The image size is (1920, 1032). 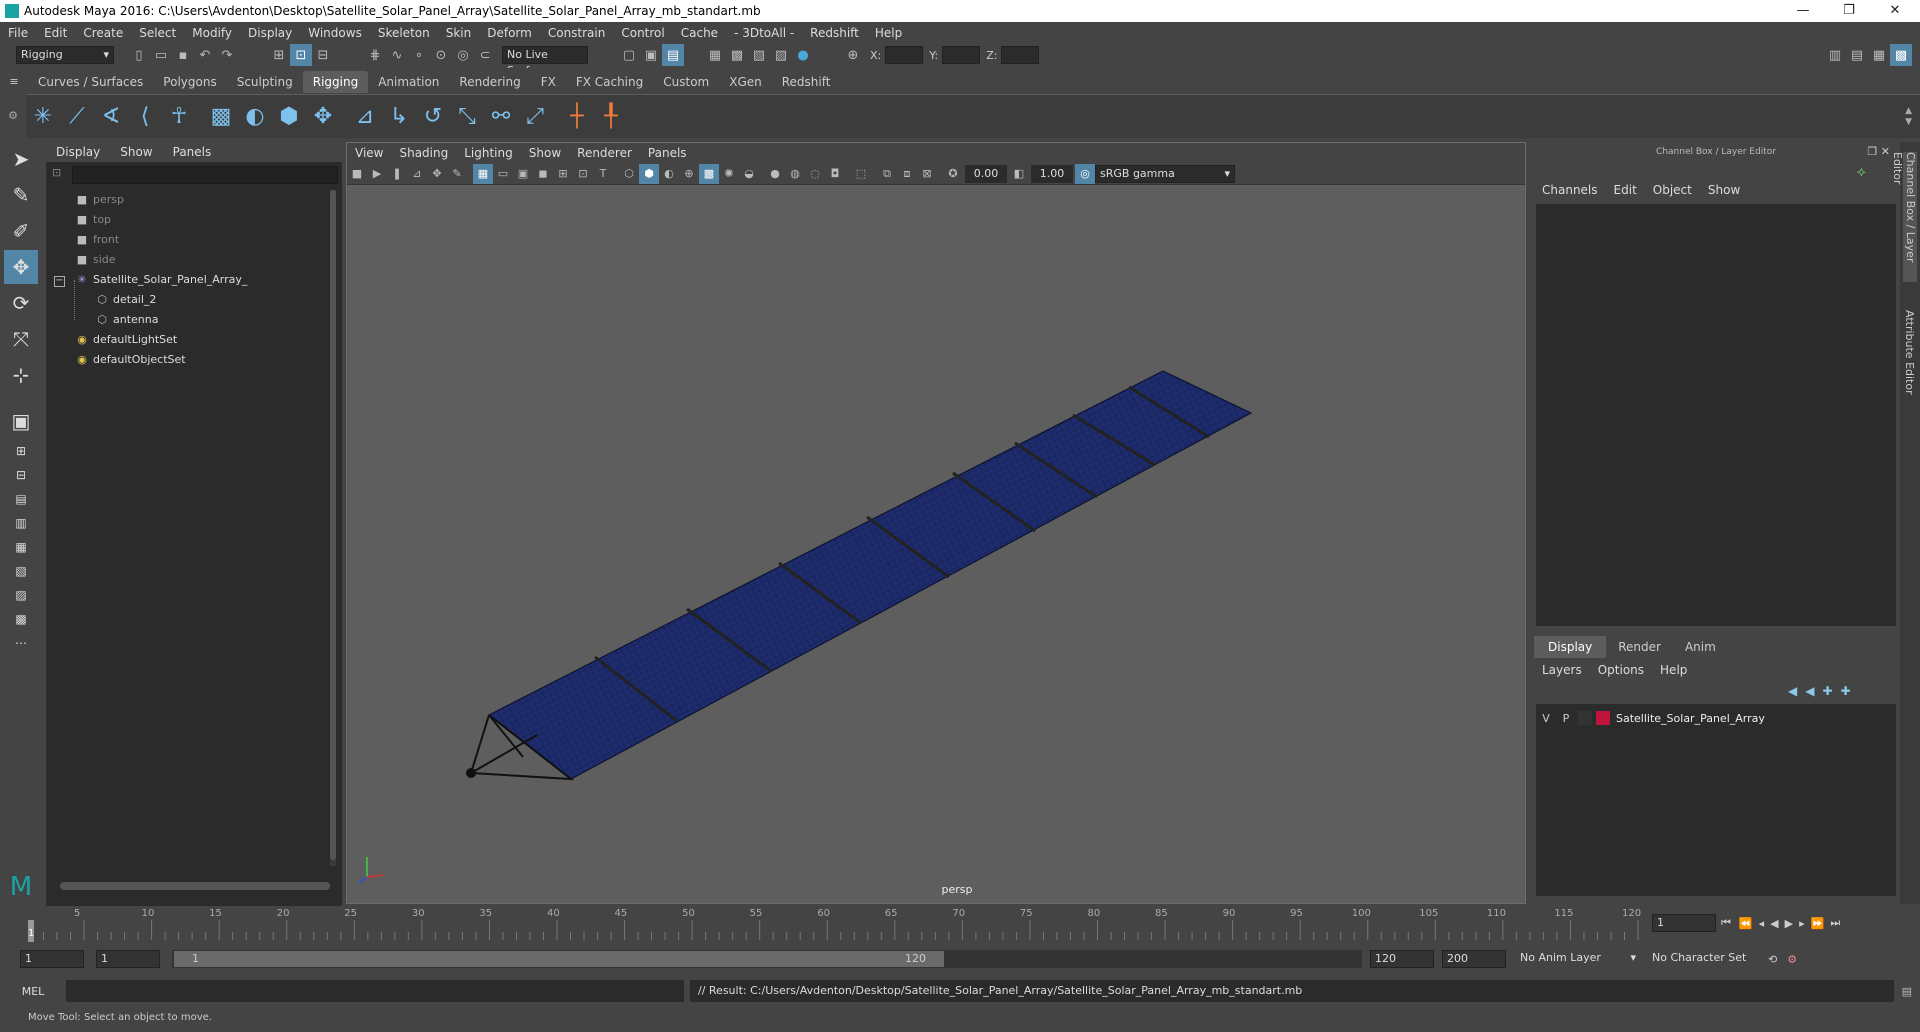 I want to click on viewport-menu-panels: Panels, so click(x=667, y=153).